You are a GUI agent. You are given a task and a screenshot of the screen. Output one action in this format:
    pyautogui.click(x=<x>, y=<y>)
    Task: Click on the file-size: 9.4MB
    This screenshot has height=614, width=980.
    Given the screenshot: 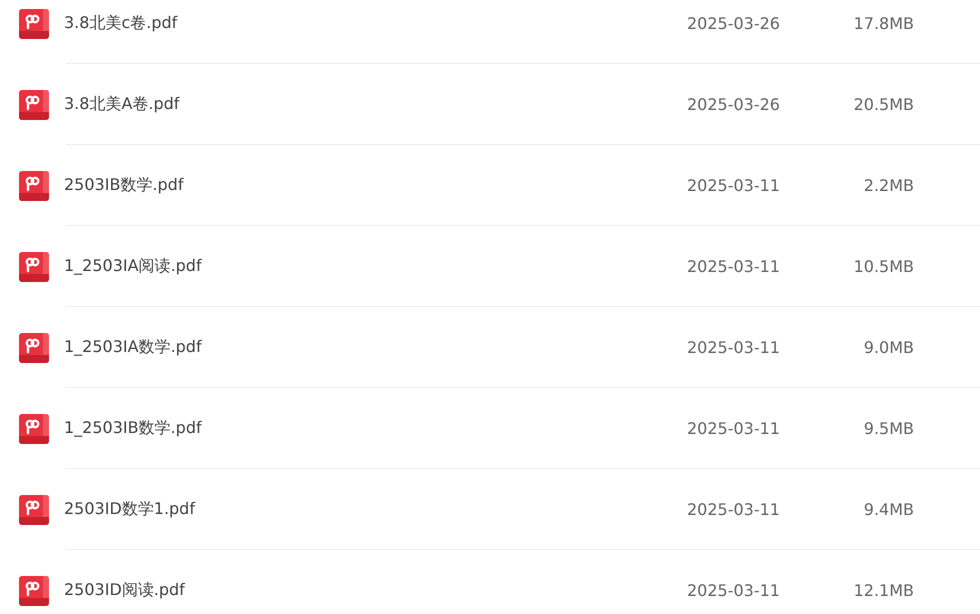 What is the action you would take?
    pyautogui.click(x=888, y=509)
    